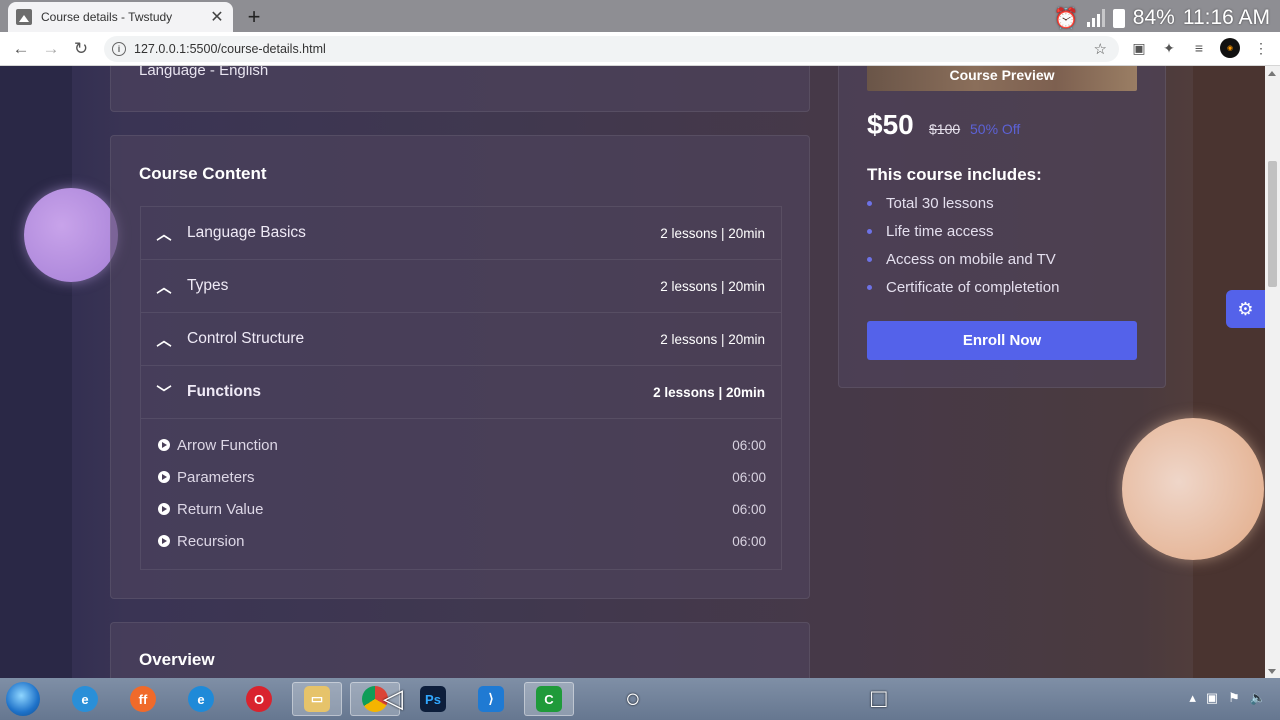  I want to click on network-icon: ▣, so click(1212, 698).